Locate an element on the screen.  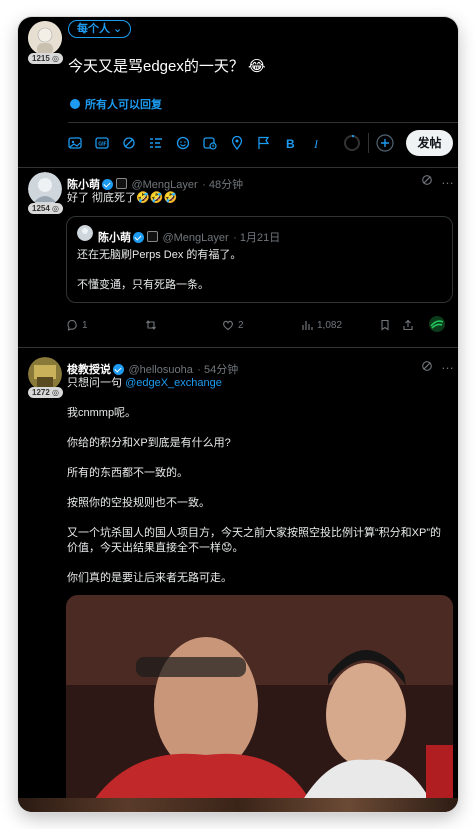
author-name: 陈小萌 is located at coordinates (83, 185).